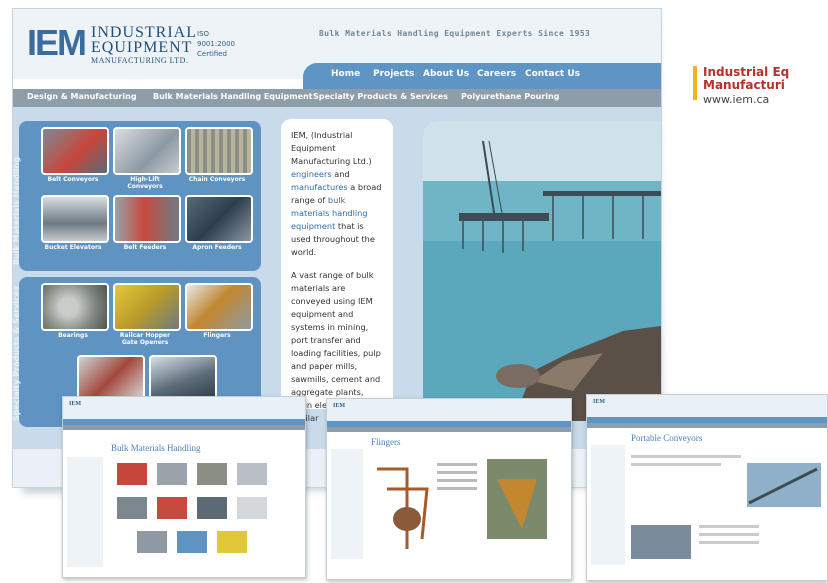 This screenshot has width=828, height=583. I want to click on subnav-design: Design & Manufacturing, so click(82, 96).